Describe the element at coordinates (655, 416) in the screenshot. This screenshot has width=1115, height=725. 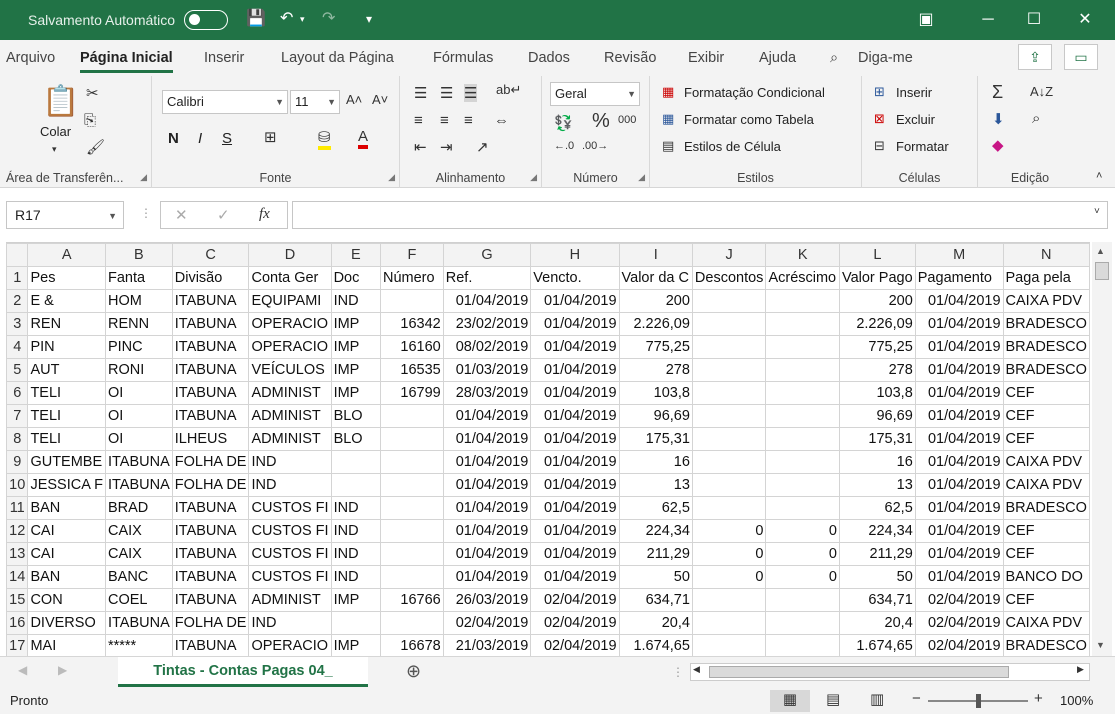
I see `cell: 96,69` at that location.